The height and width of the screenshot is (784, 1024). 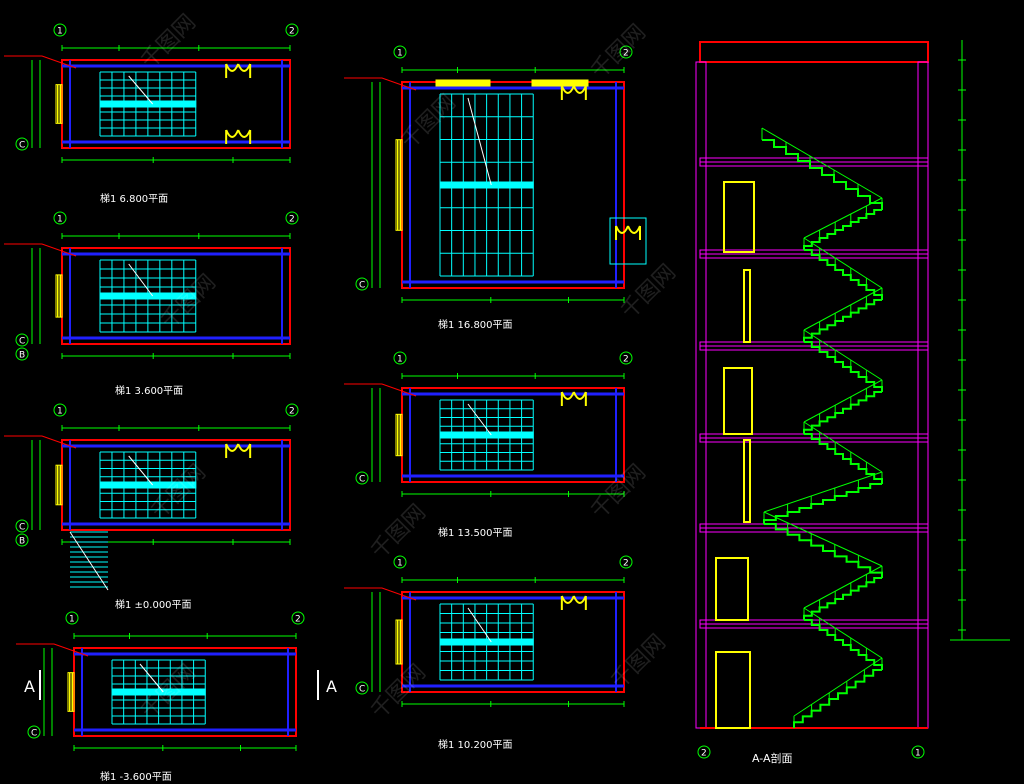 I want to click on plan-1-title: 梯1 6.800平面, so click(x=134, y=198).